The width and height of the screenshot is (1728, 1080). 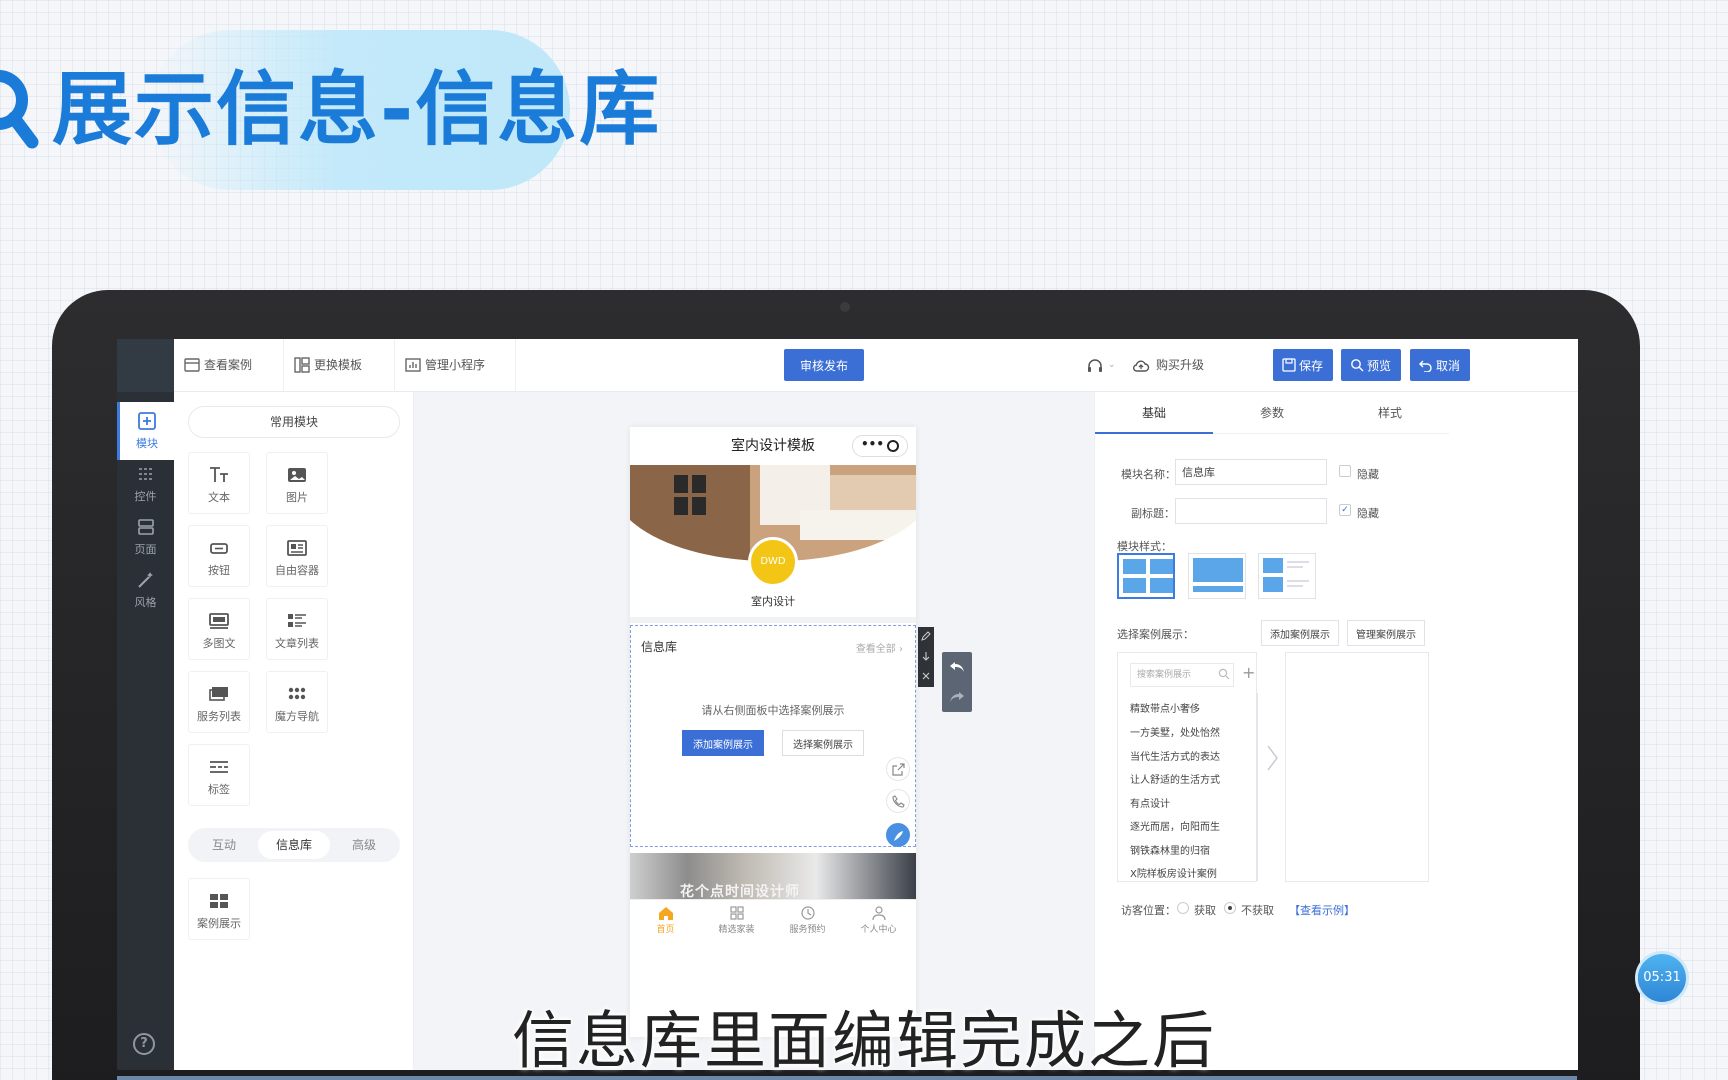 What do you see at coordinates (736, 913) in the screenshot?
I see `grid-icon` at bounding box center [736, 913].